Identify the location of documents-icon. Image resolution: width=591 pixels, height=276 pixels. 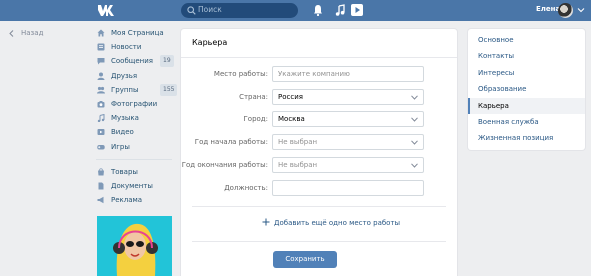
(101, 186).